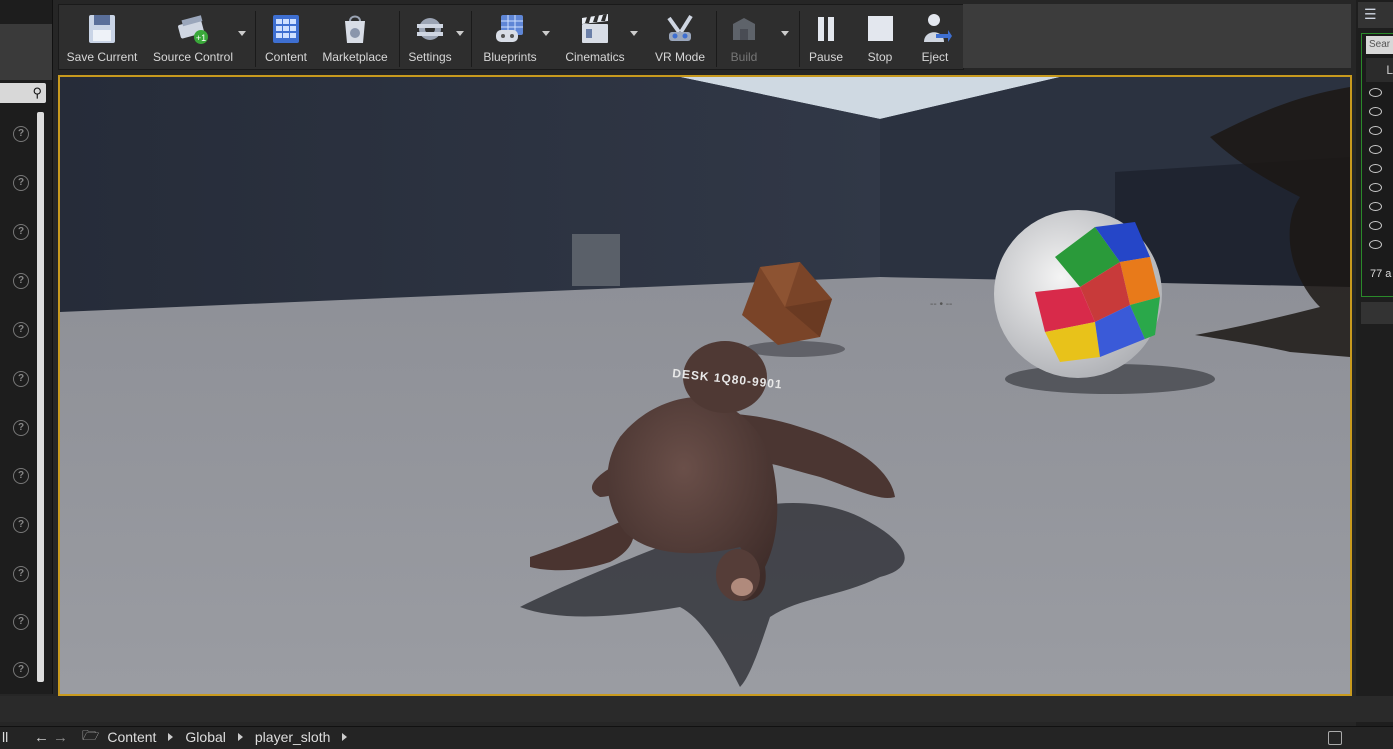 The width and height of the screenshot is (1393, 749). Describe the element at coordinates (510, 29) in the screenshot. I see `blueprints-icon` at that location.